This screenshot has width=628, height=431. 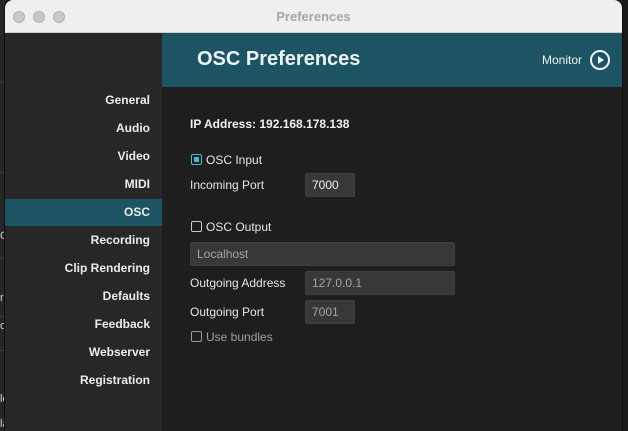 What do you see at coordinates (322, 254) in the screenshot?
I see `output-target-field` at bounding box center [322, 254].